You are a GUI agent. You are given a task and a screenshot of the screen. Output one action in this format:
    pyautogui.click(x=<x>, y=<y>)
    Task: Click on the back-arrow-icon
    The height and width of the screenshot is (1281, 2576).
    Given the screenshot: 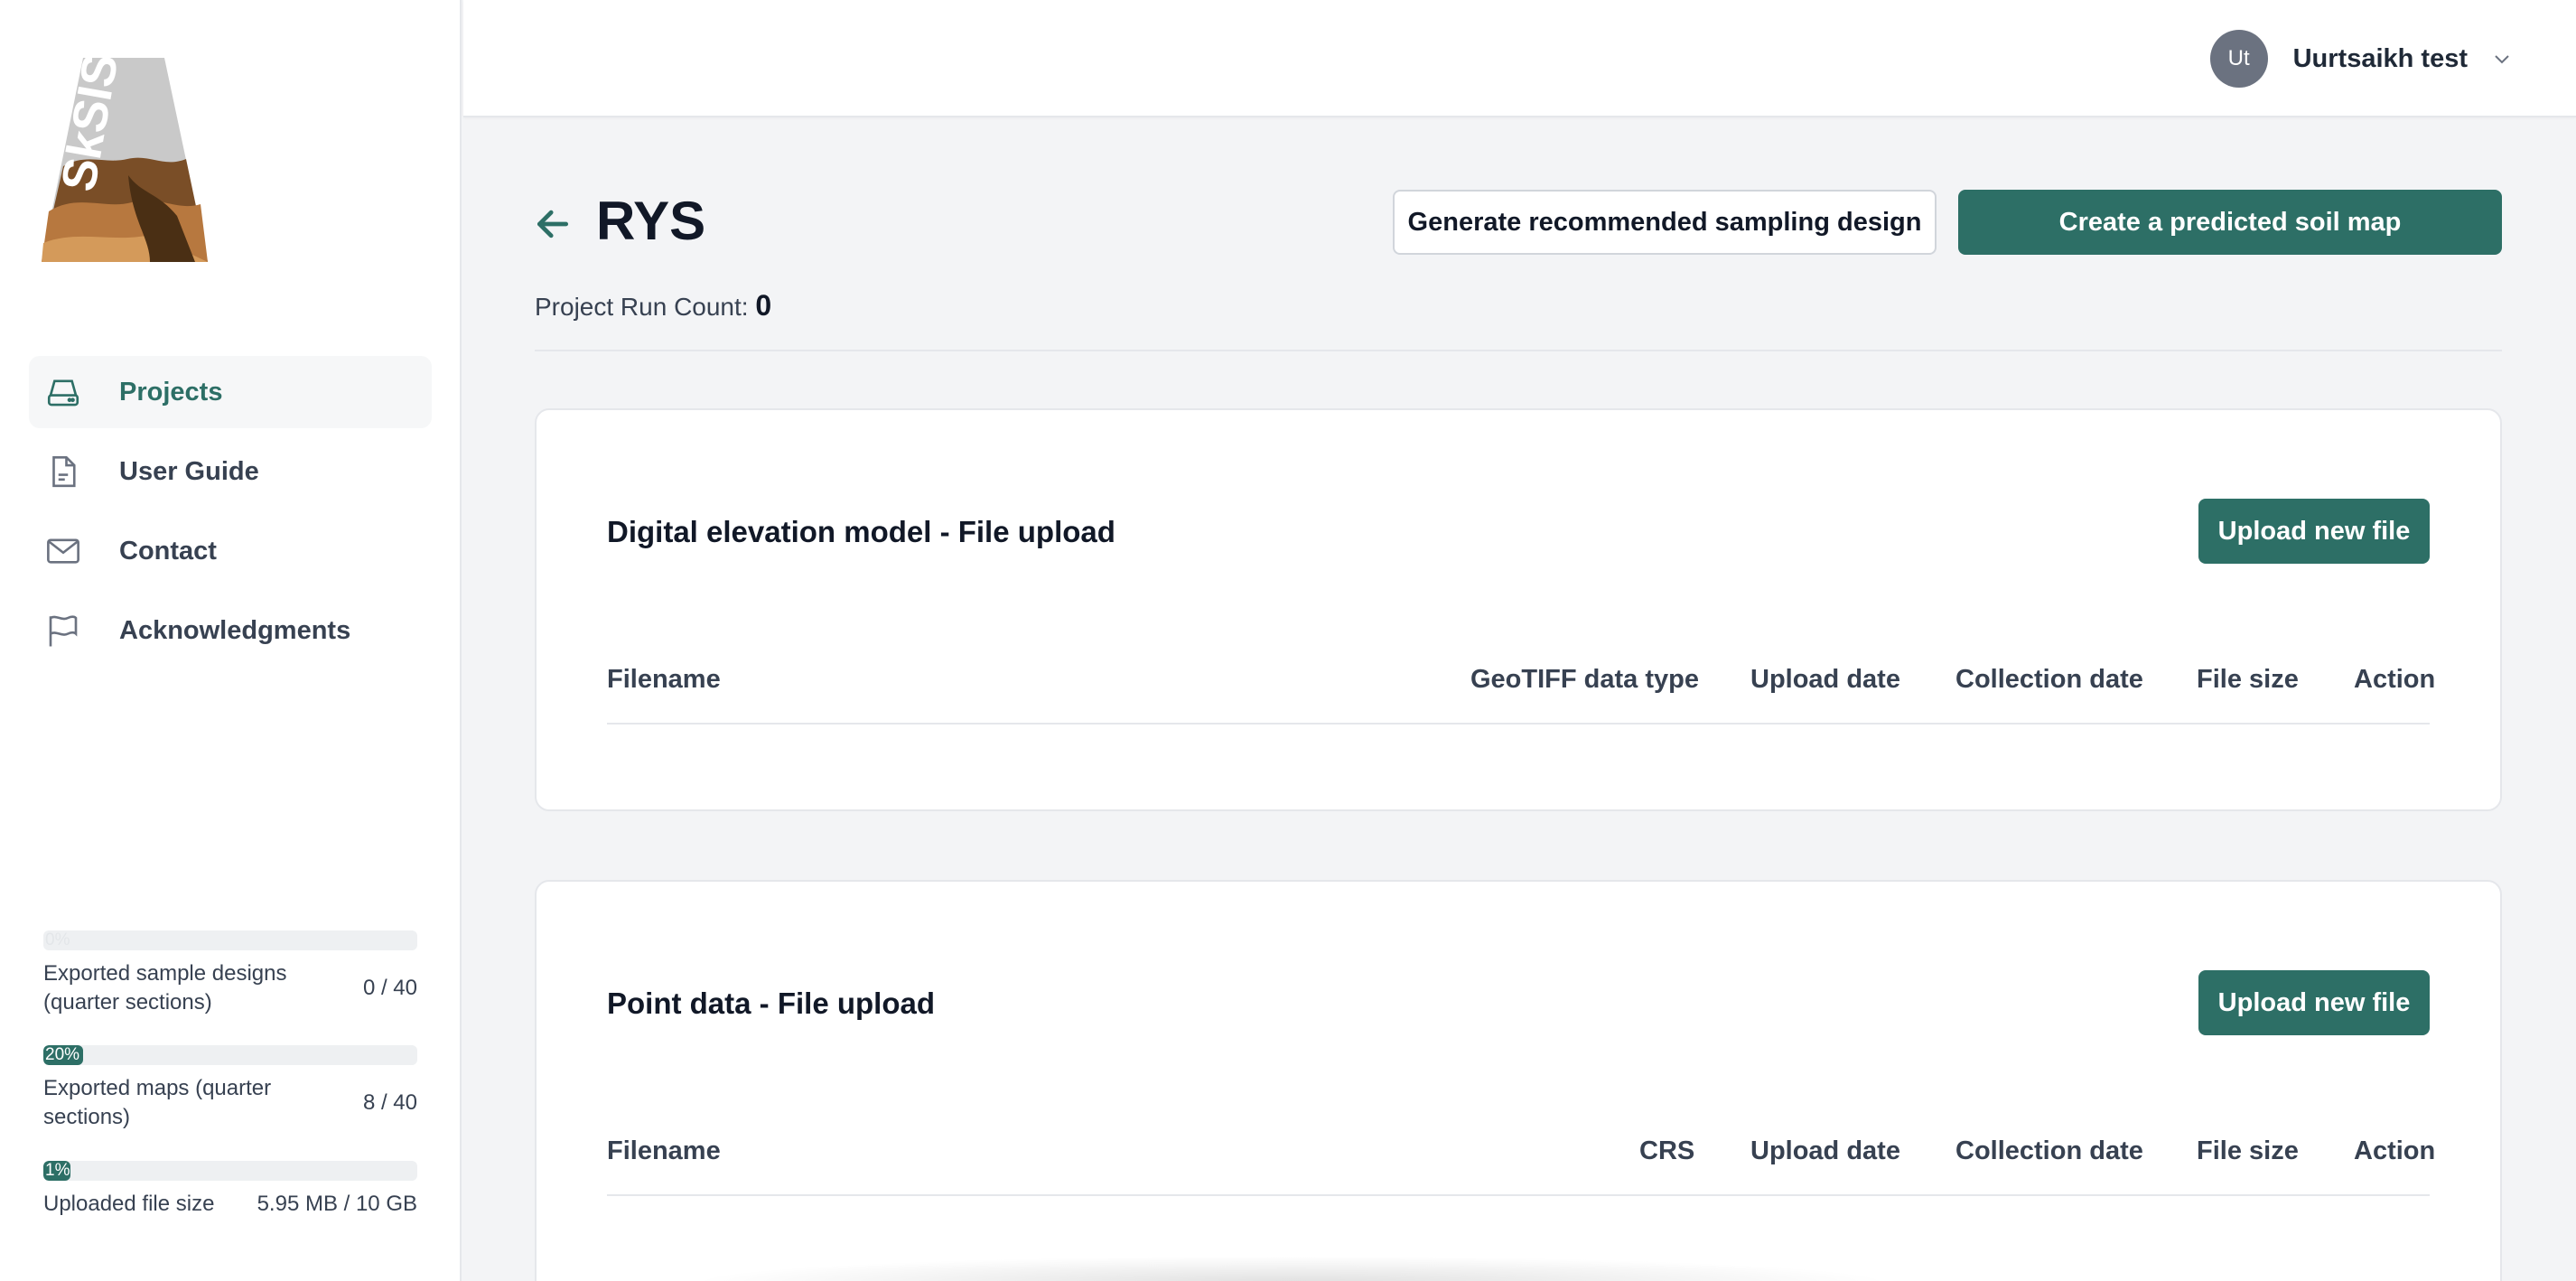 What is the action you would take?
    pyautogui.click(x=553, y=224)
    